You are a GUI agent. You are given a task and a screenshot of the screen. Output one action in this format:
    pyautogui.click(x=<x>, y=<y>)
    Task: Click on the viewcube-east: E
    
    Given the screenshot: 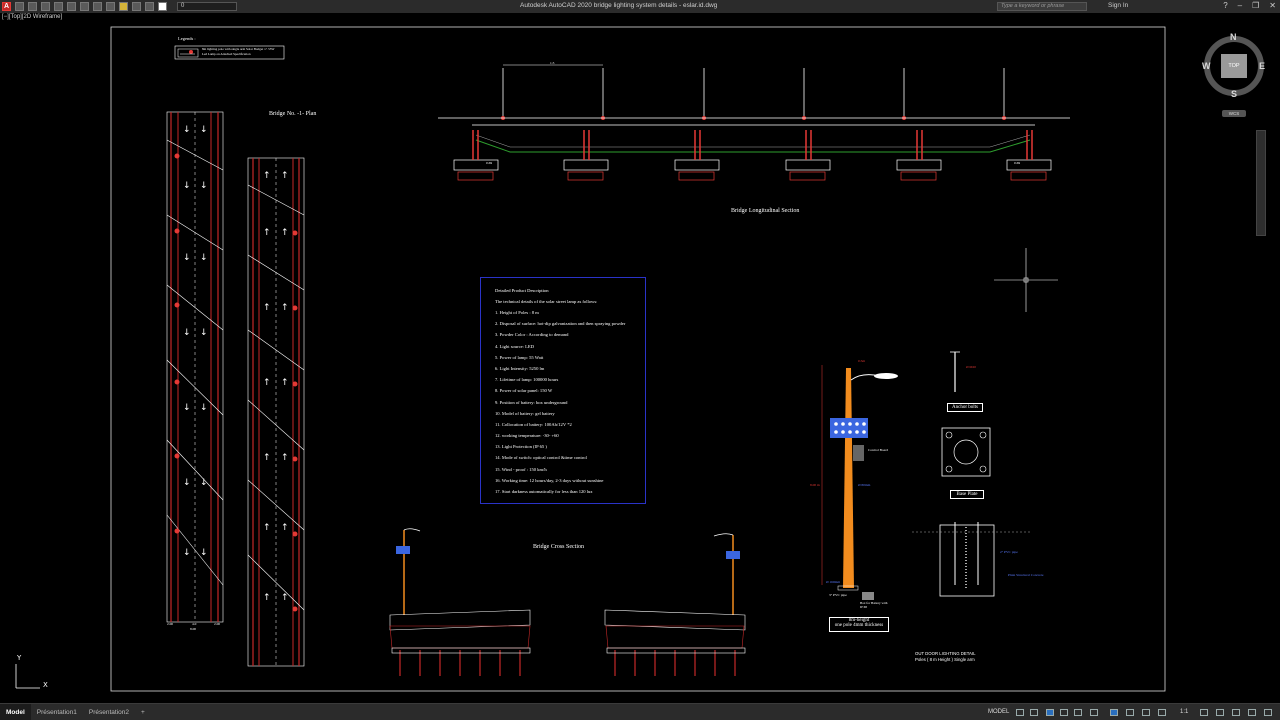 What is the action you would take?
    pyautogui.click(x=1262, y=66)
    